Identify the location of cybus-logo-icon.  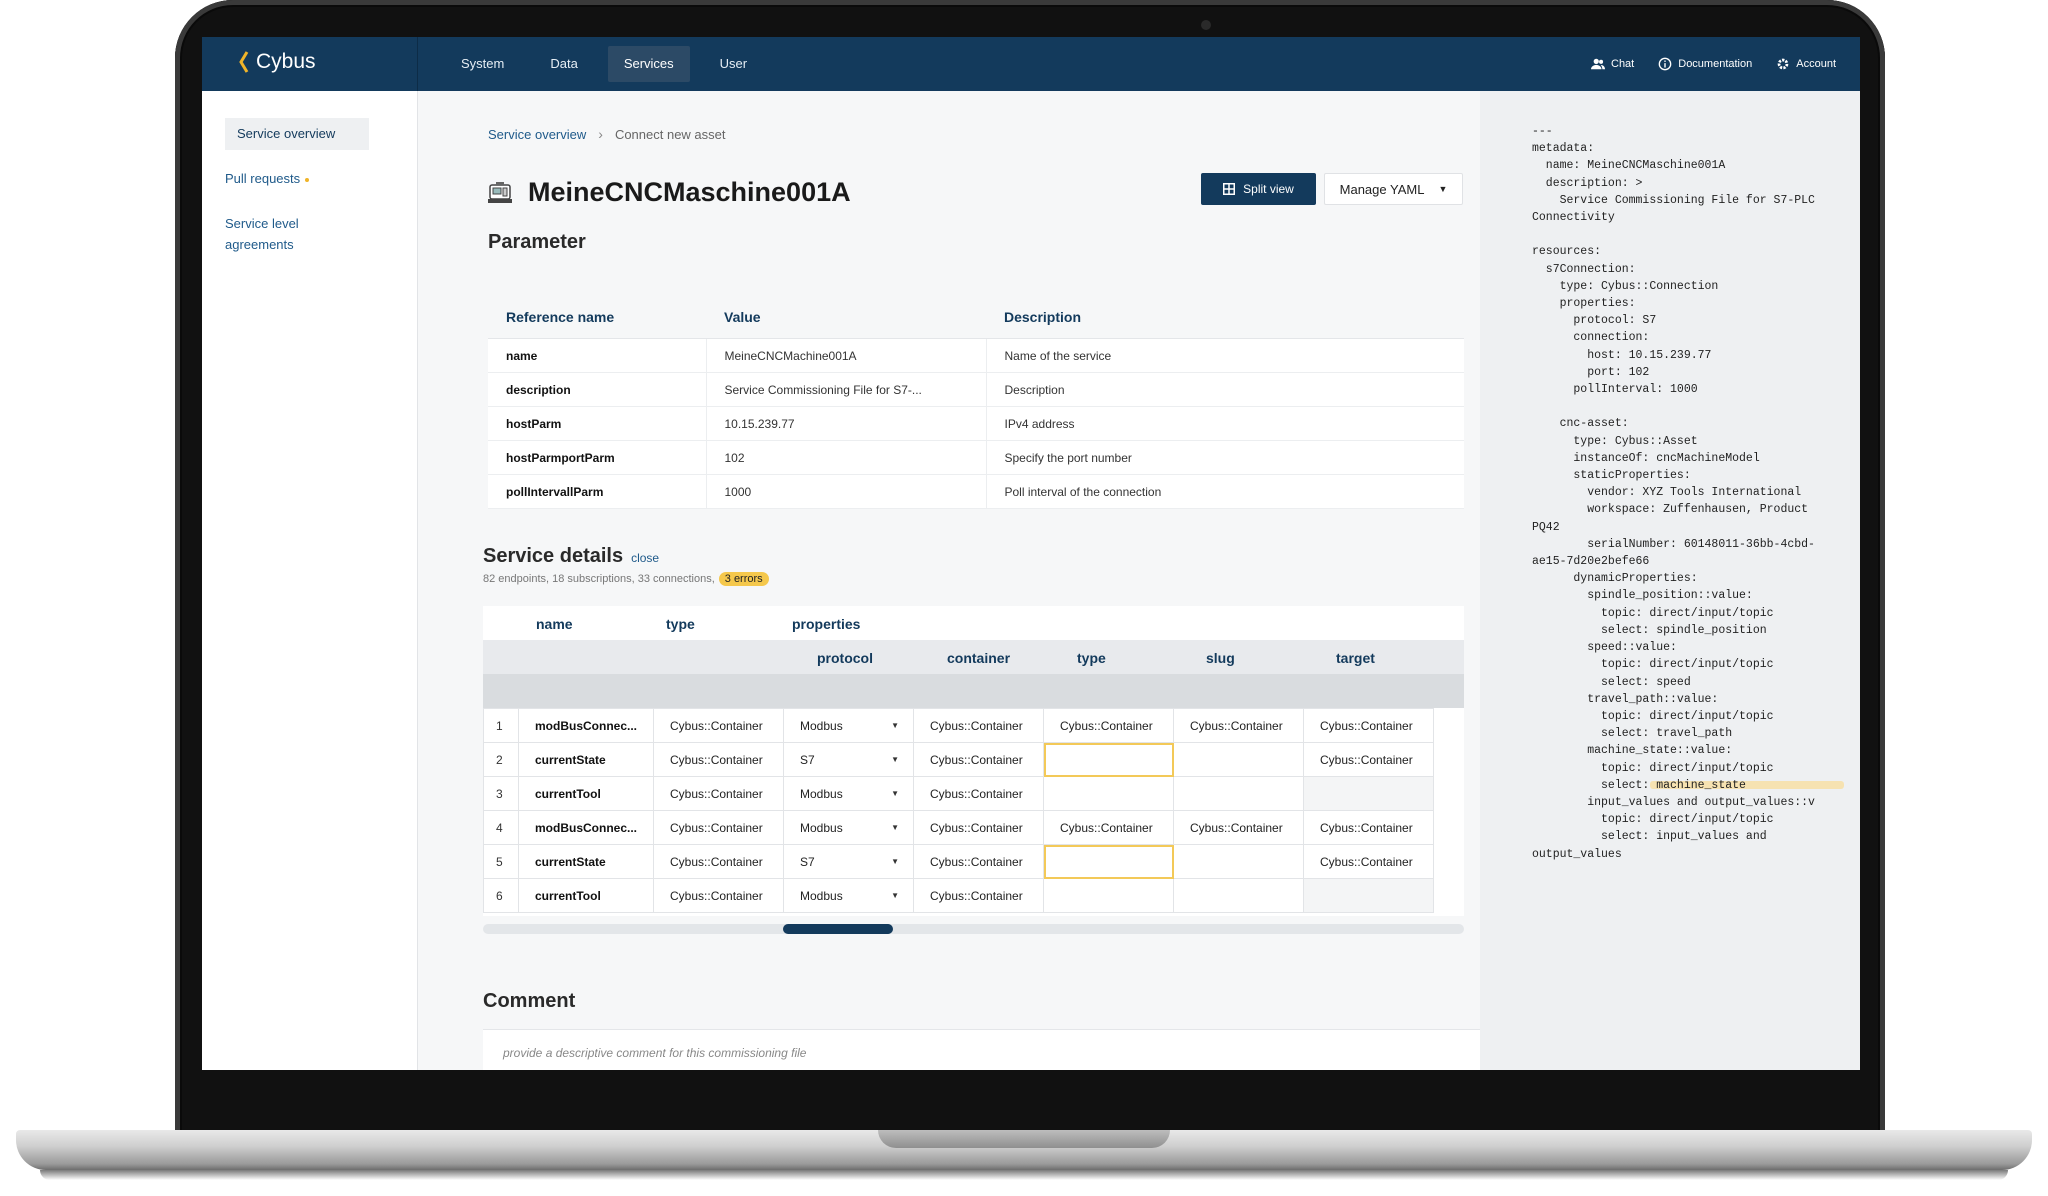
(244, 62).